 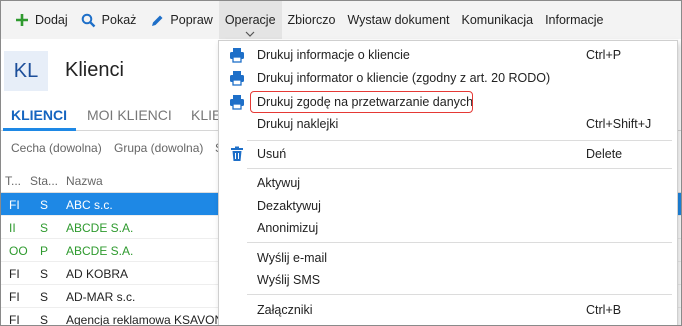 I want to click on cell-status: P, so click(x=44, y=251).